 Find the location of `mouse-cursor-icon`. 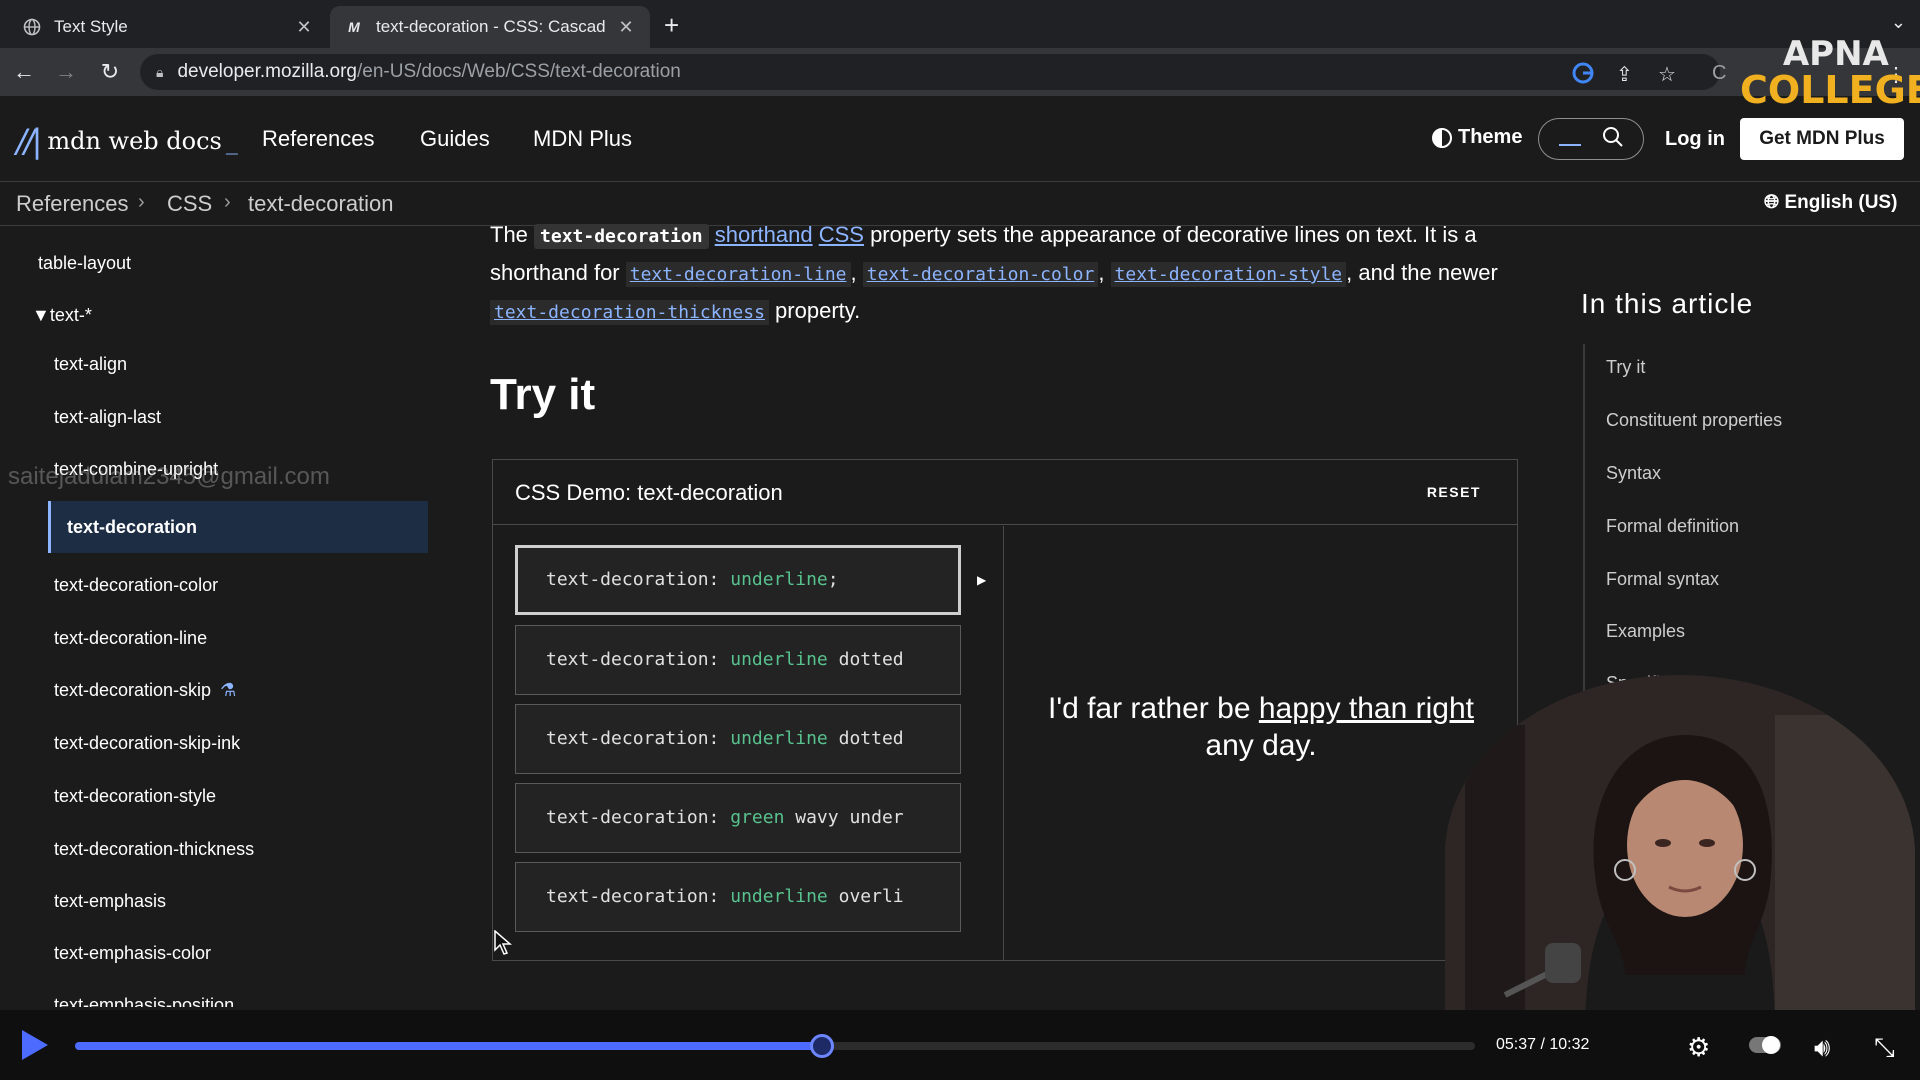

mouse-cursor-icon is located at coordinates (503, 942).